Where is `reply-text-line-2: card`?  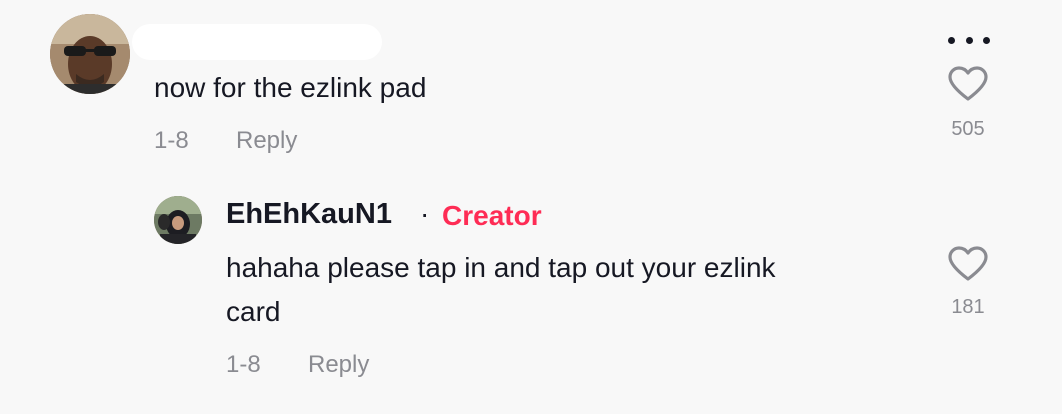 reply-text-line-2: card is located at coordinates (253, 311).